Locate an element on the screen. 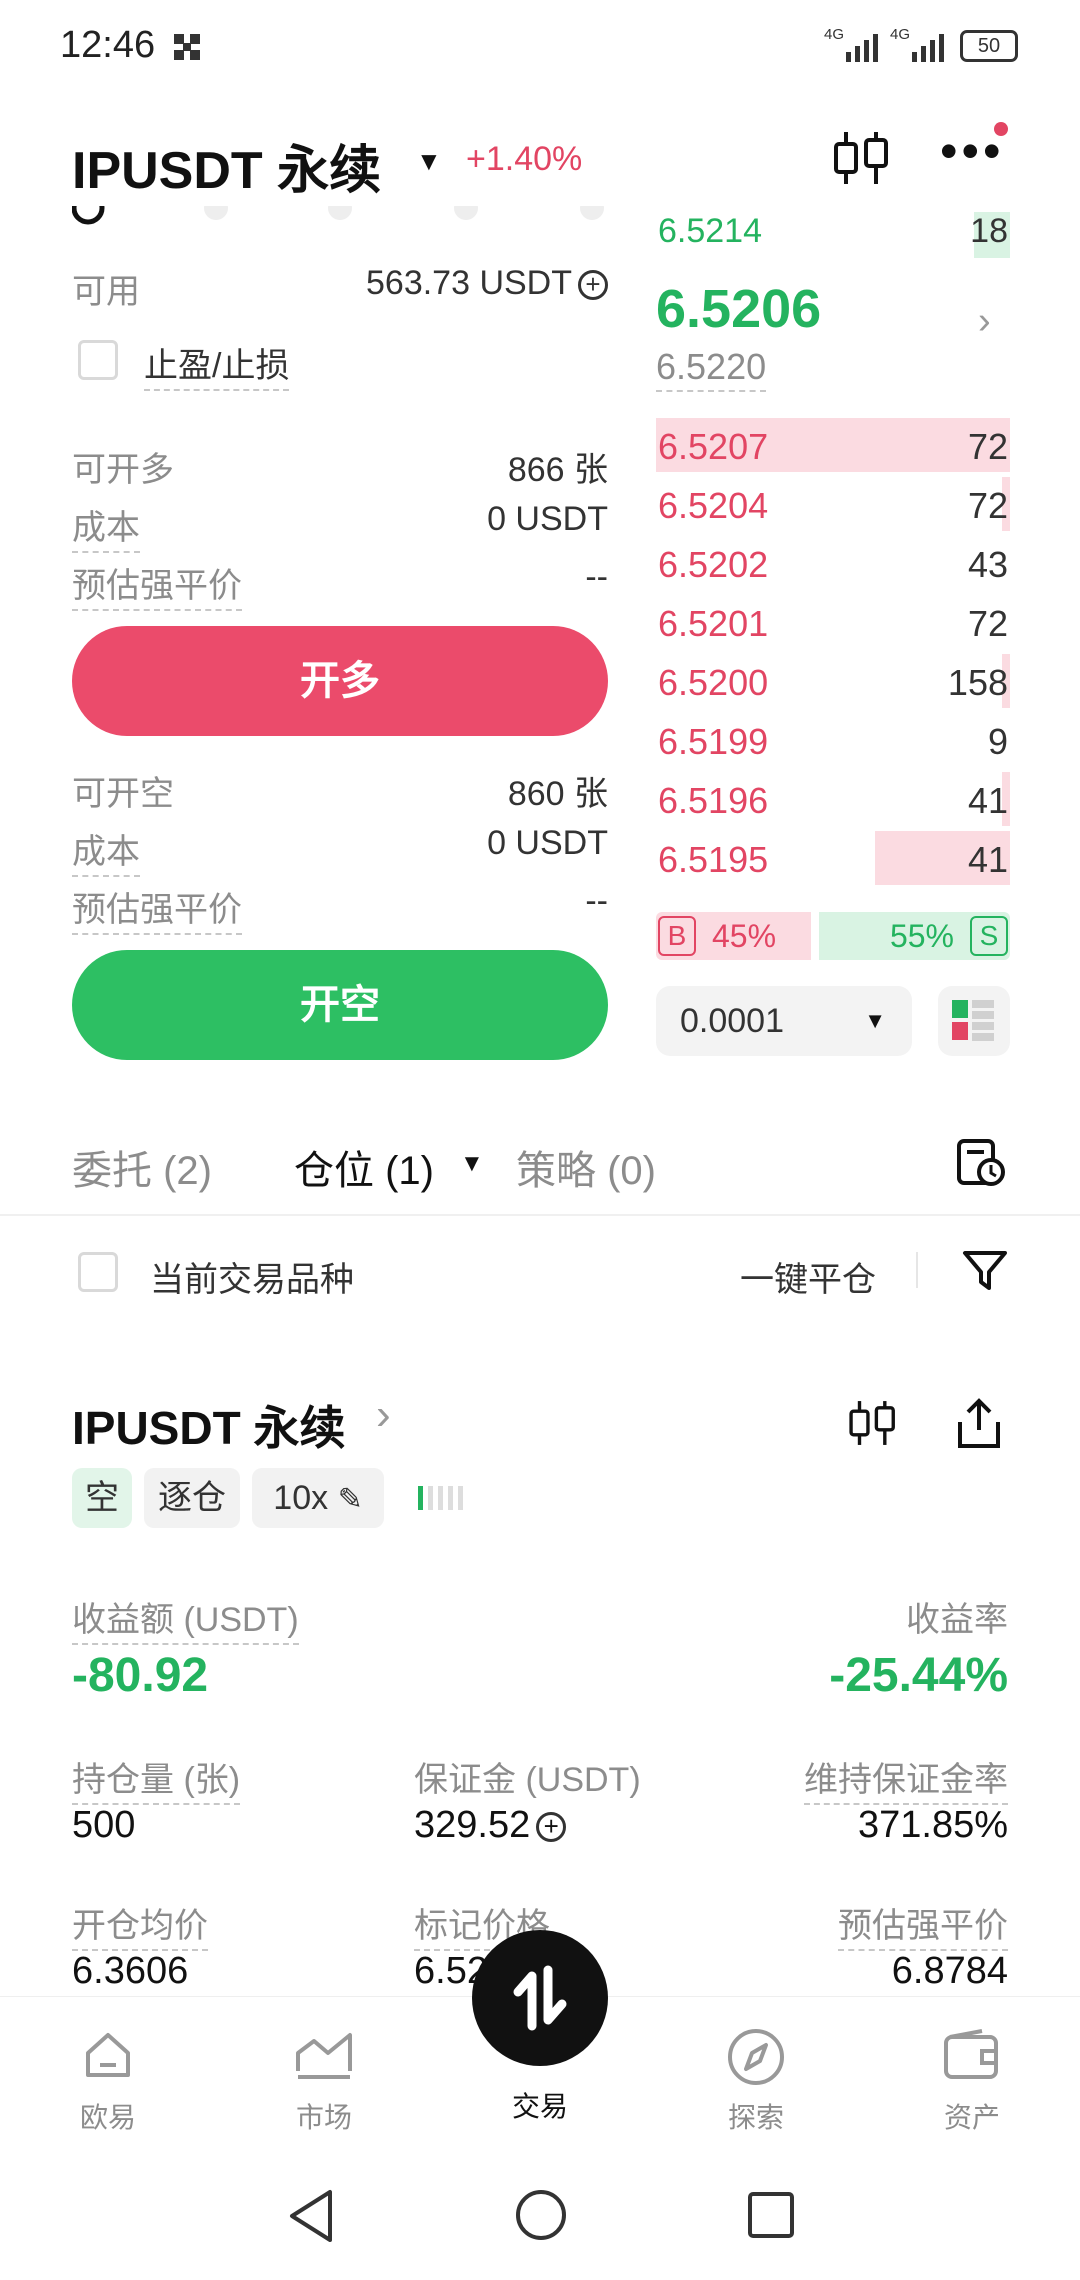 The height and width of the screenshot is (2280, 1080). nav-trade: 交易 is located at coordinates (540, 2105).